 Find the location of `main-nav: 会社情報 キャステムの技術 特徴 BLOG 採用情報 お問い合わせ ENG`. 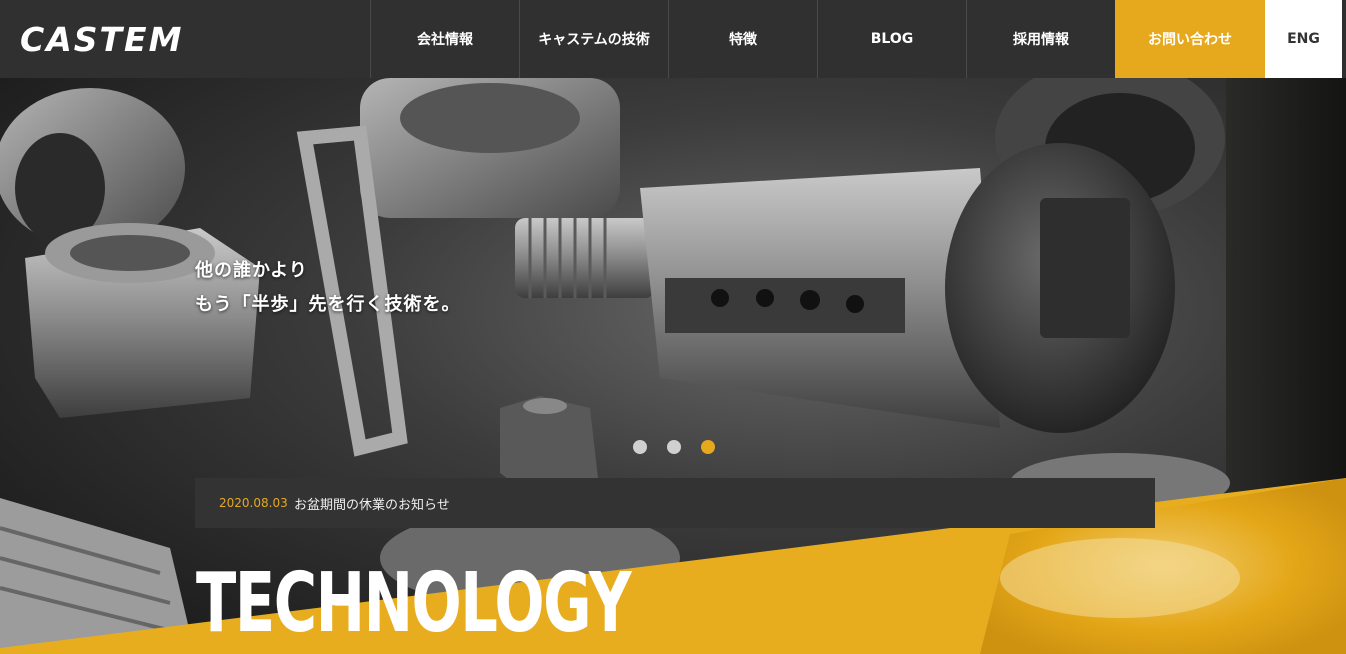

main-nav: 会社情報 キャステムの技術 特徴 BLOG 採用情報 お問い合わせ ENG is located at coordinates (856, 39).